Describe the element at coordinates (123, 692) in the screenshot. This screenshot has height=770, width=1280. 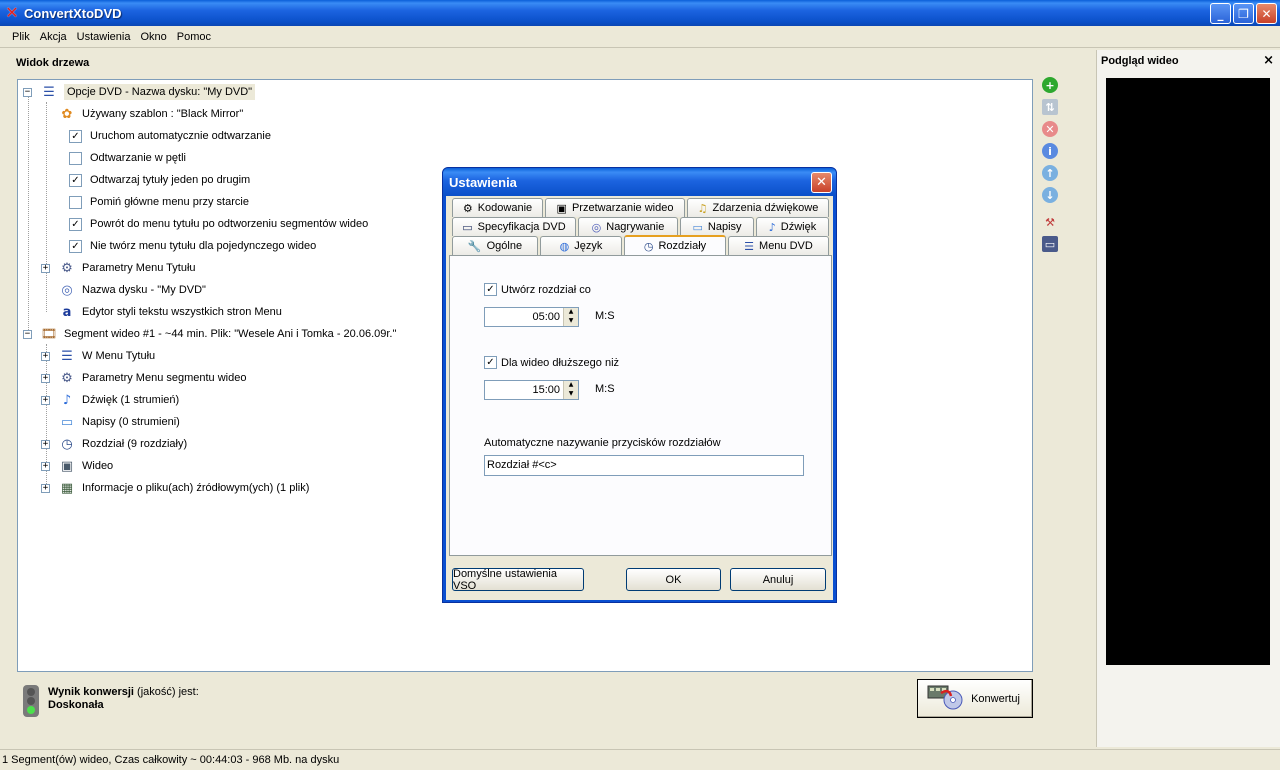
I see `conversion-result-label: Wynik konwersji (jakość) jest:` at that location.